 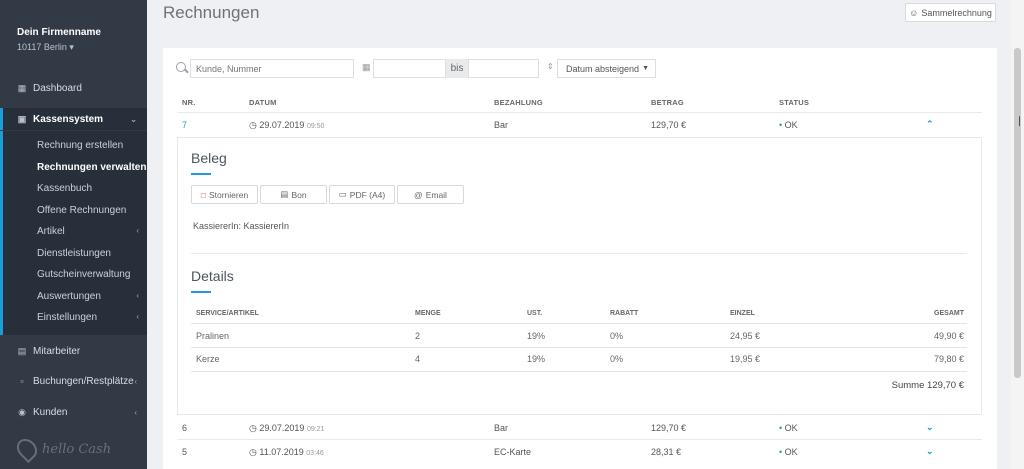 I want to click on sidebar-item-dienstleistungen: Dienstleistungen, so click(x=74, y=253).